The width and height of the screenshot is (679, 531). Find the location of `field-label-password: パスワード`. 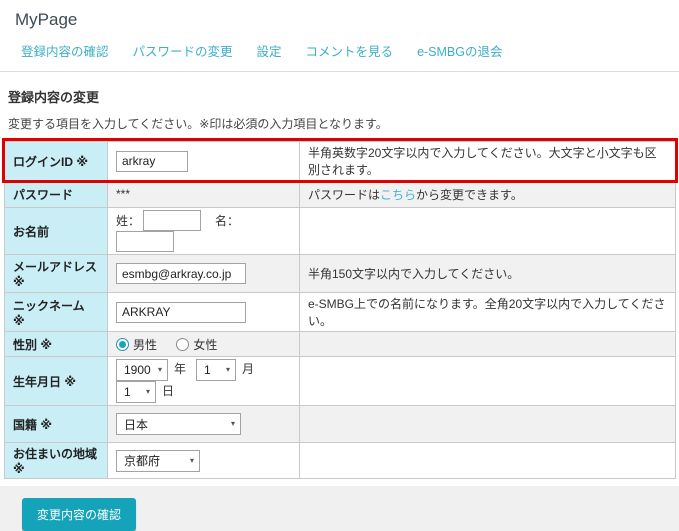

field-label-password: パスワード is located at coordinates (56, 194).